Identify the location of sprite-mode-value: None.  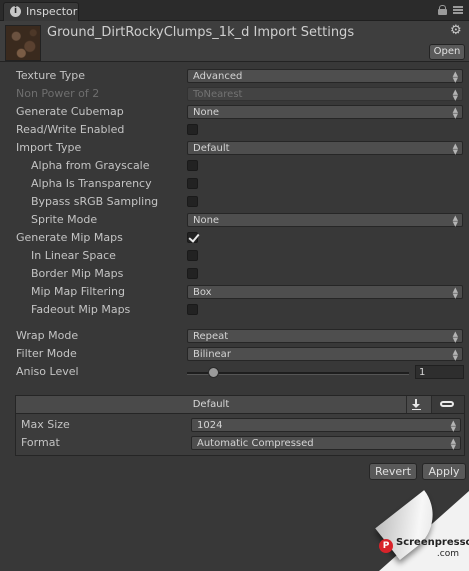
(206, 220).